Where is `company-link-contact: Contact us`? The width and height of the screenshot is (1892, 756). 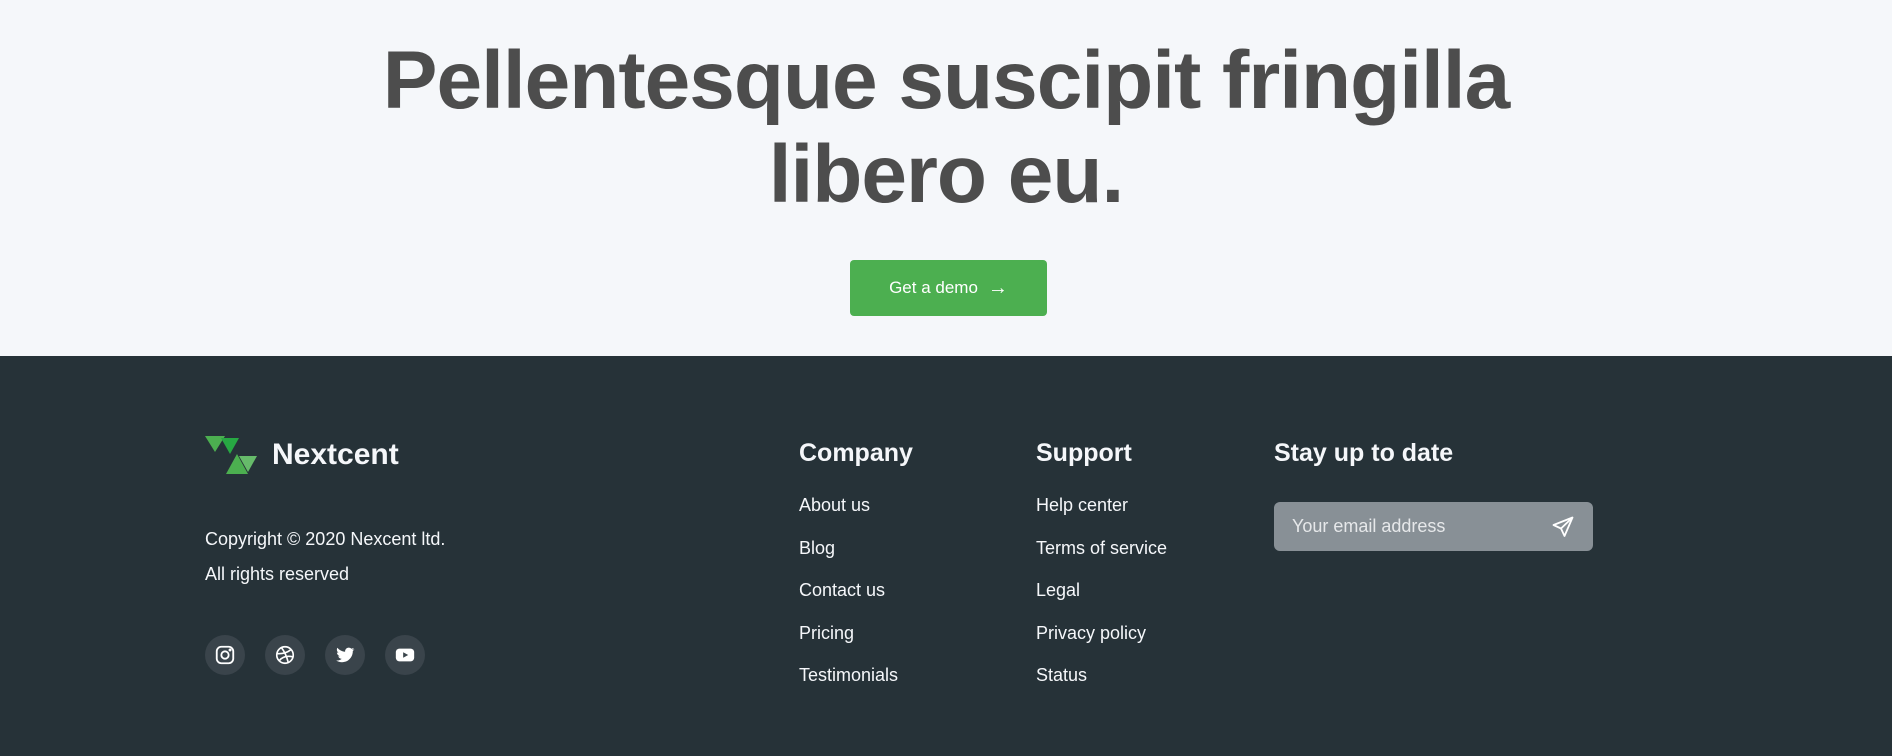
company-link-contact: Contact us is located at coordinates (856, 599).